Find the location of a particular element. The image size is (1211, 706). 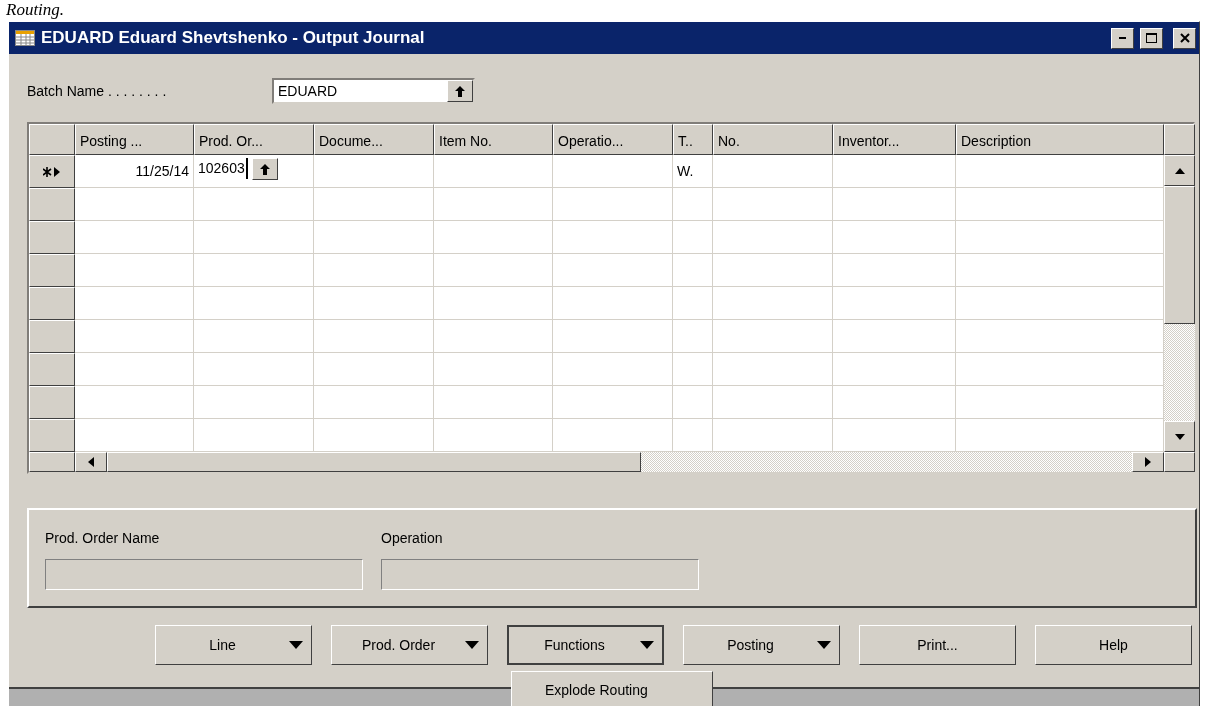

menu-button: Prod. Order is located at coordinates (409, 645).